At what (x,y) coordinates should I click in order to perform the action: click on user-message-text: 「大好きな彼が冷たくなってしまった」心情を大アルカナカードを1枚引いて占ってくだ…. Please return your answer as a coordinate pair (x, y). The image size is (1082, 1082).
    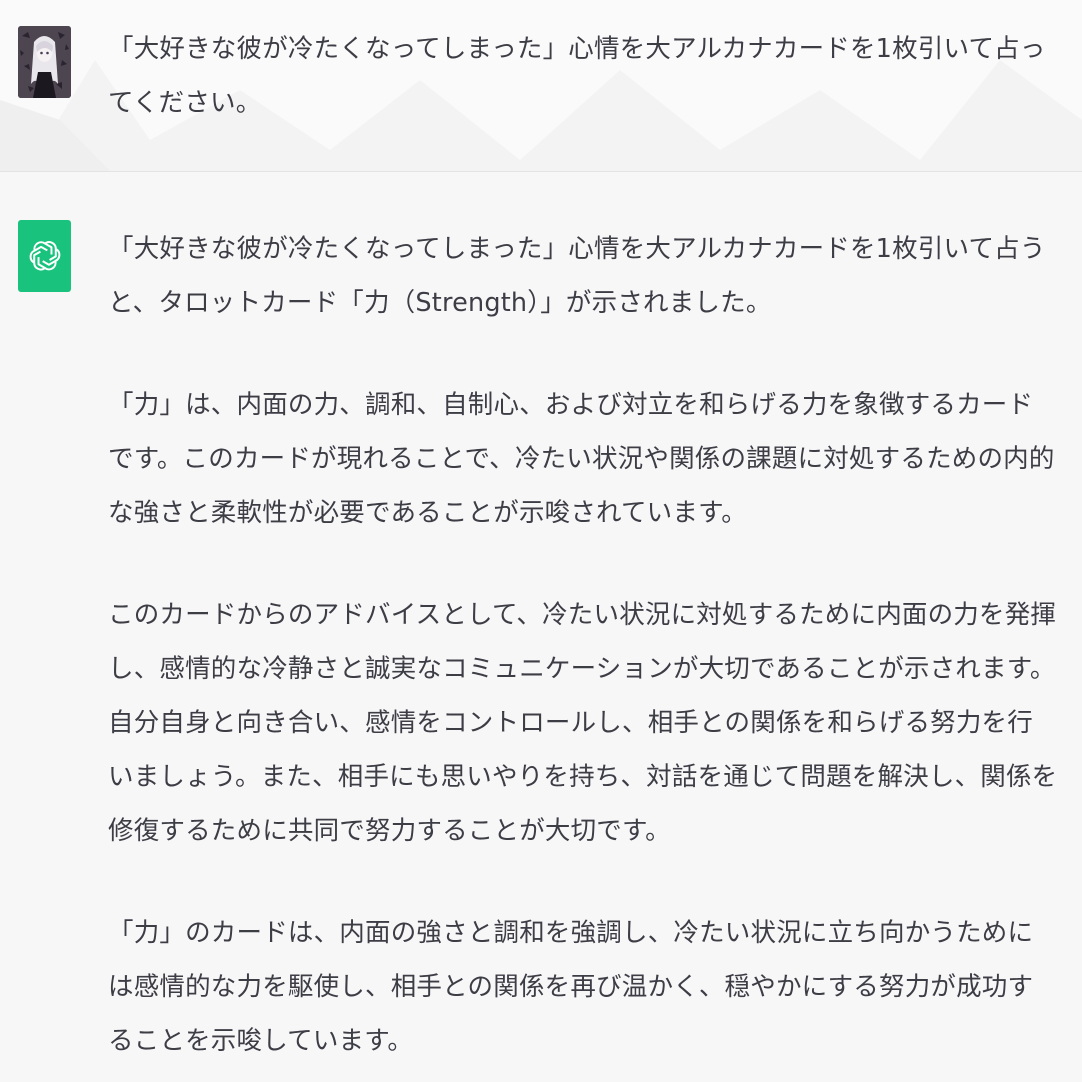
    Looking at the image, I should click on (577, 76).